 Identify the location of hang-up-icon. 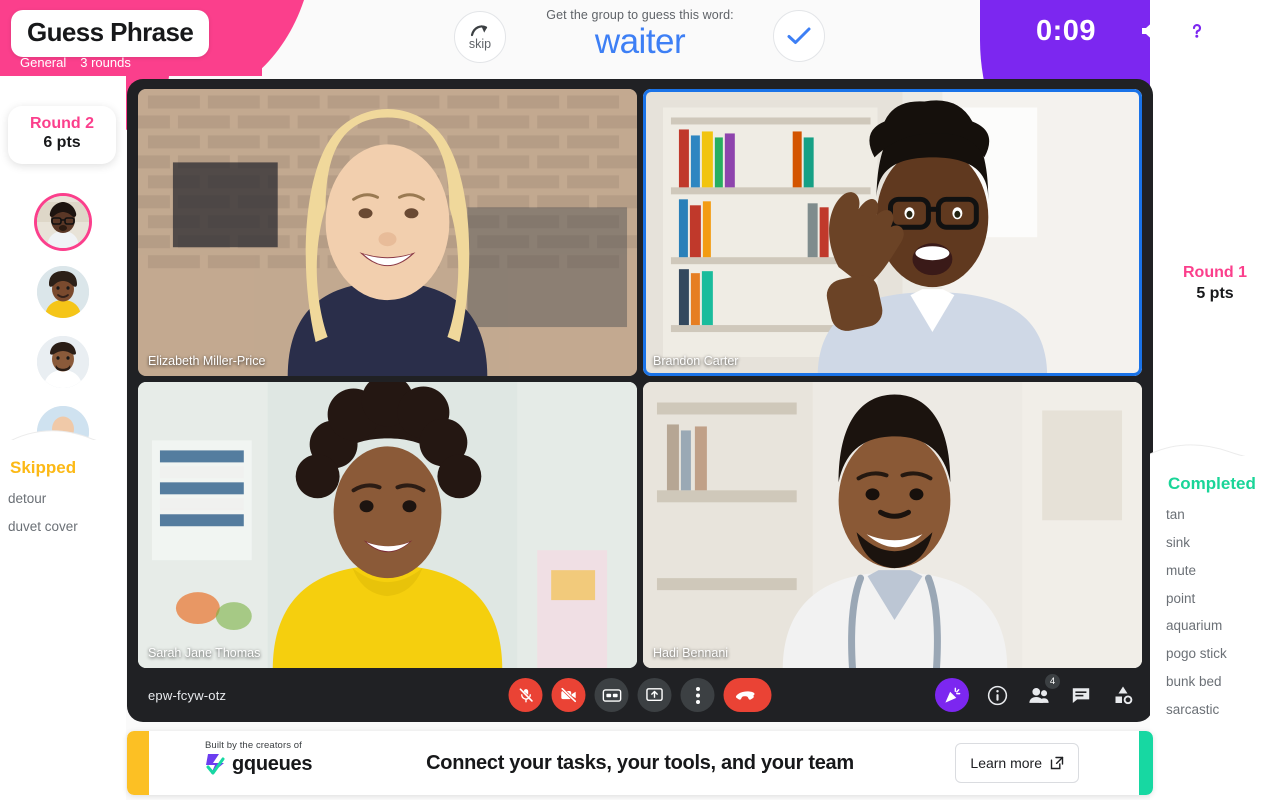
(745, 695).